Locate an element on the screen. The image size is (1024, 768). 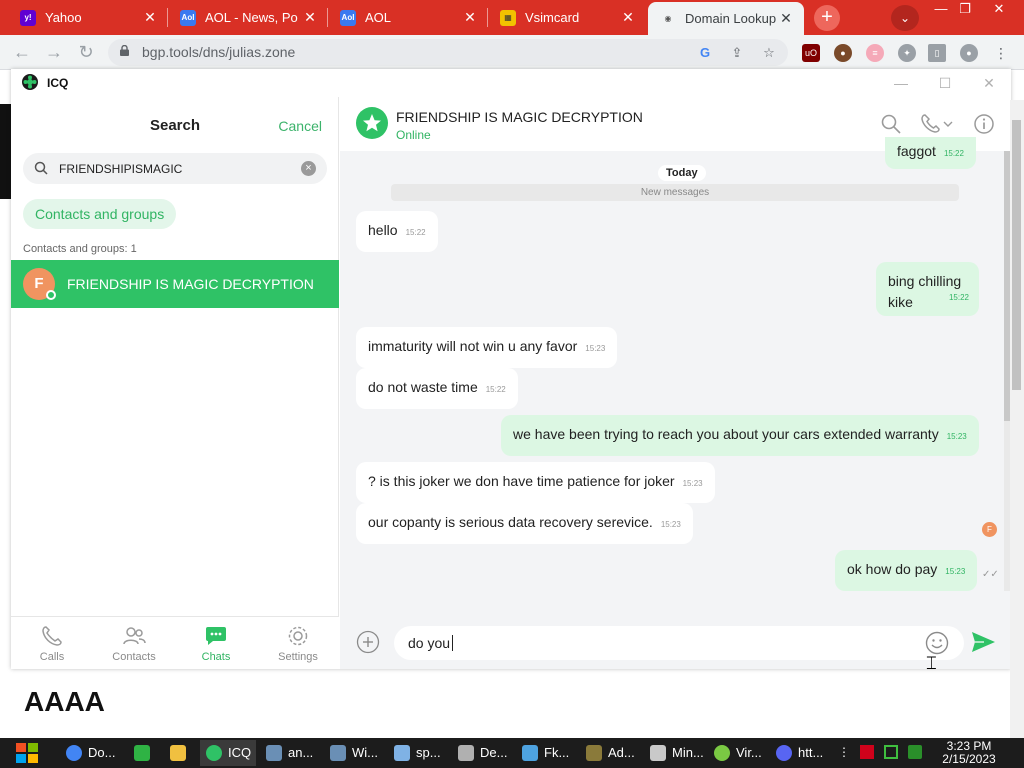
profile-icon: ● is located at coordinates (969, 53).